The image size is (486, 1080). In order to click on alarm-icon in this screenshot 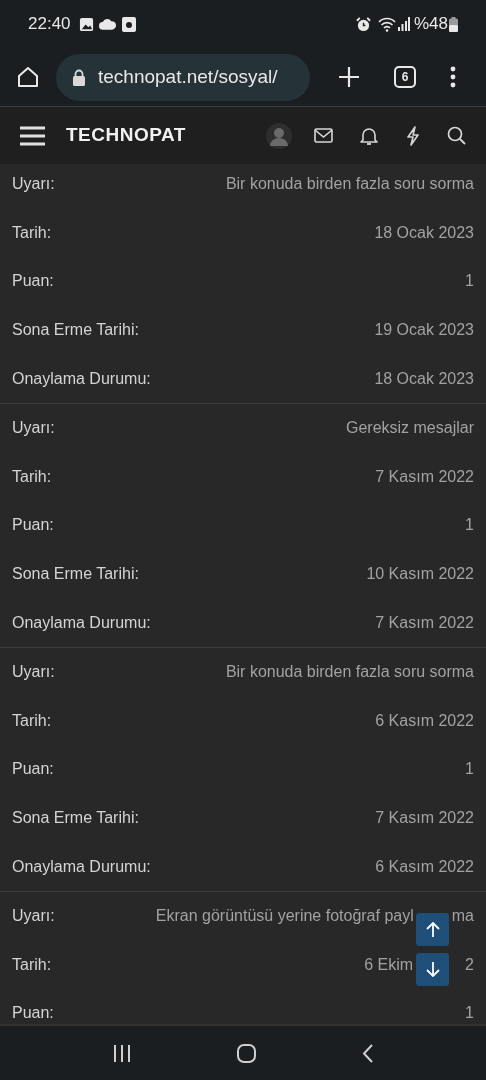, I will do `click(363, 24)`.